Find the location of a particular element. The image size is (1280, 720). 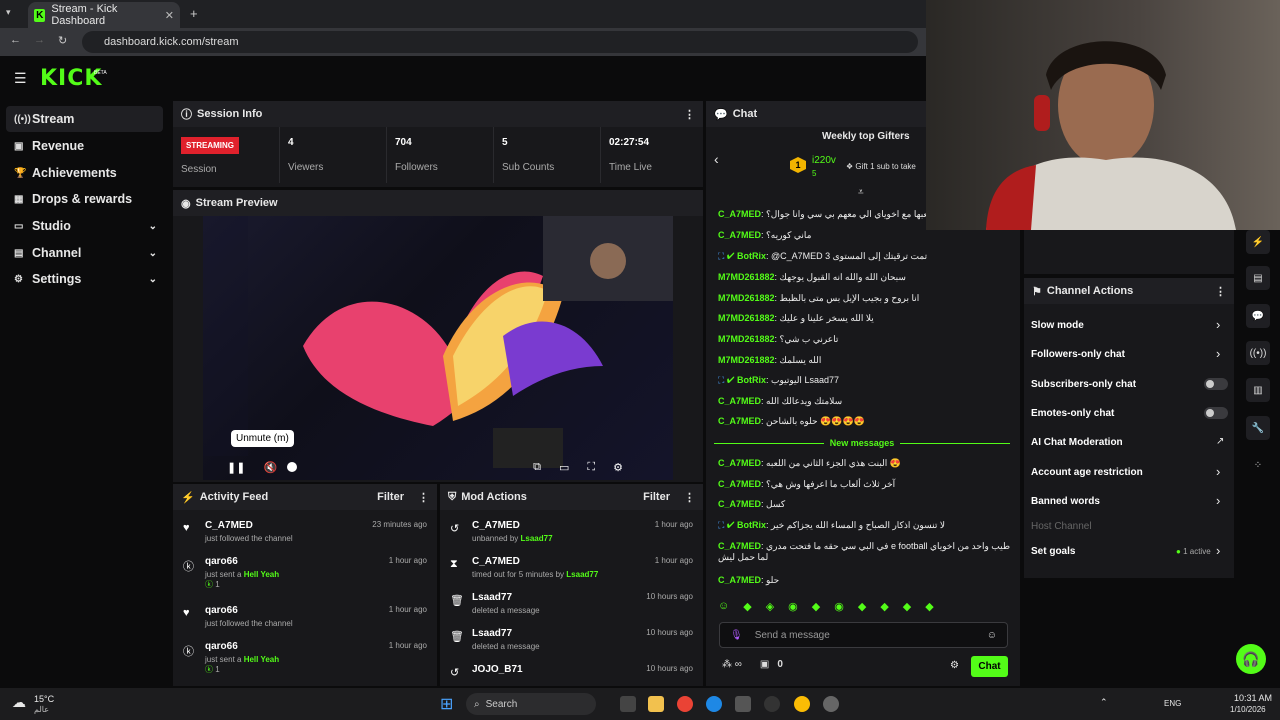

support-icon: 🎧 is located at coordinates (1251, 659).